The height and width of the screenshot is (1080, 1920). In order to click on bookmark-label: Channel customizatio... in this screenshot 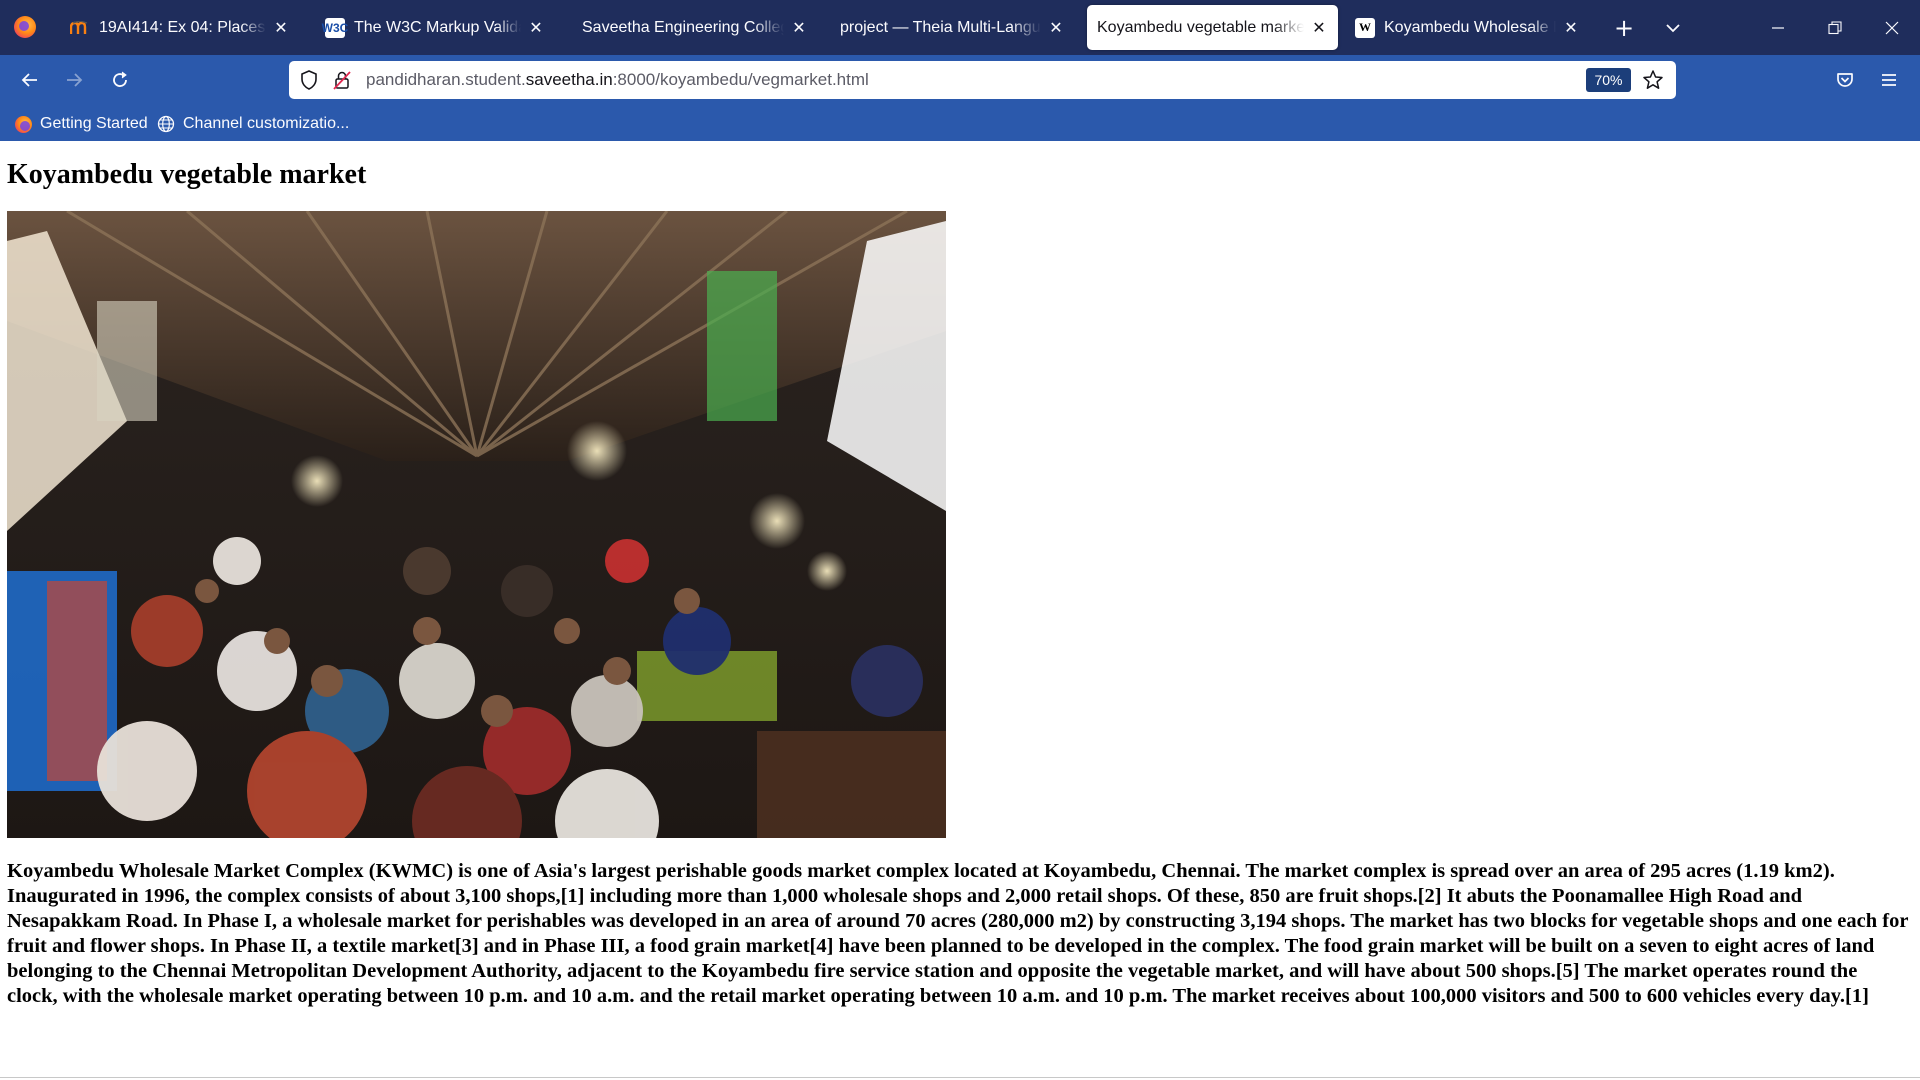, I will do `click(266, 123)`.